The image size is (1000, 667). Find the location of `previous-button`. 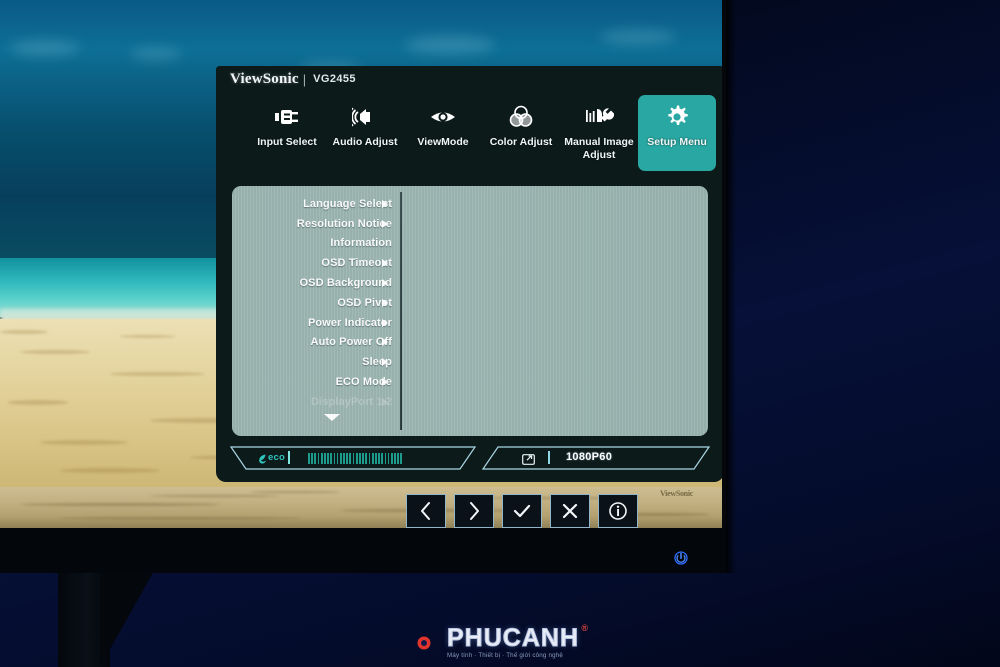

previous-button is located at coordinates (426, 511).